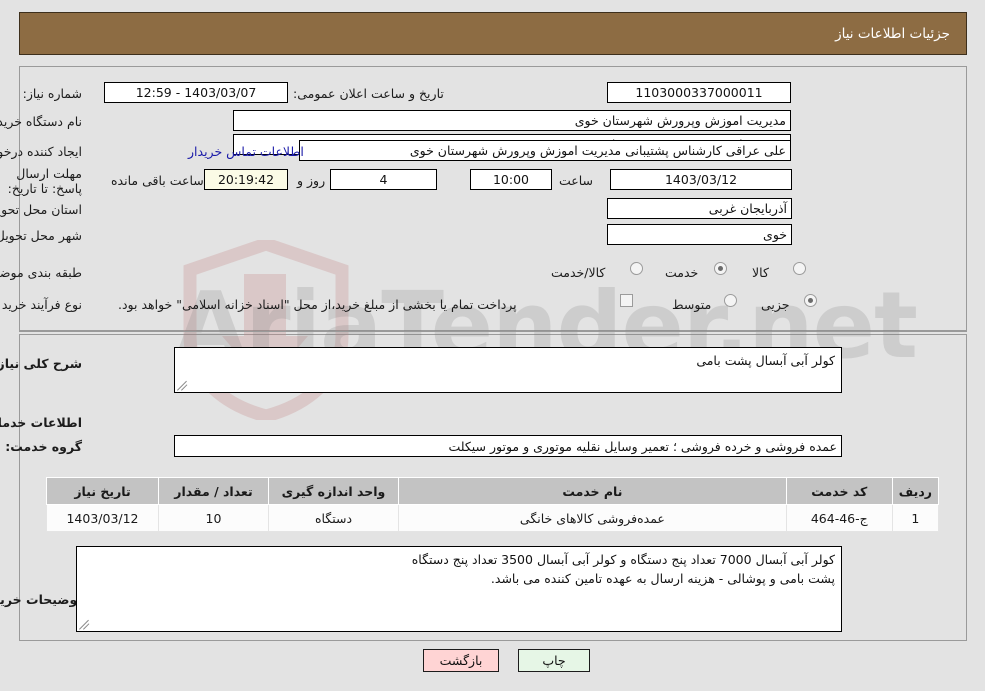  Describe the element at coordinates (196, 92) in the screenshot. I see `announcement-datetime-value: 1403/03/07 - 12:59` at that location.